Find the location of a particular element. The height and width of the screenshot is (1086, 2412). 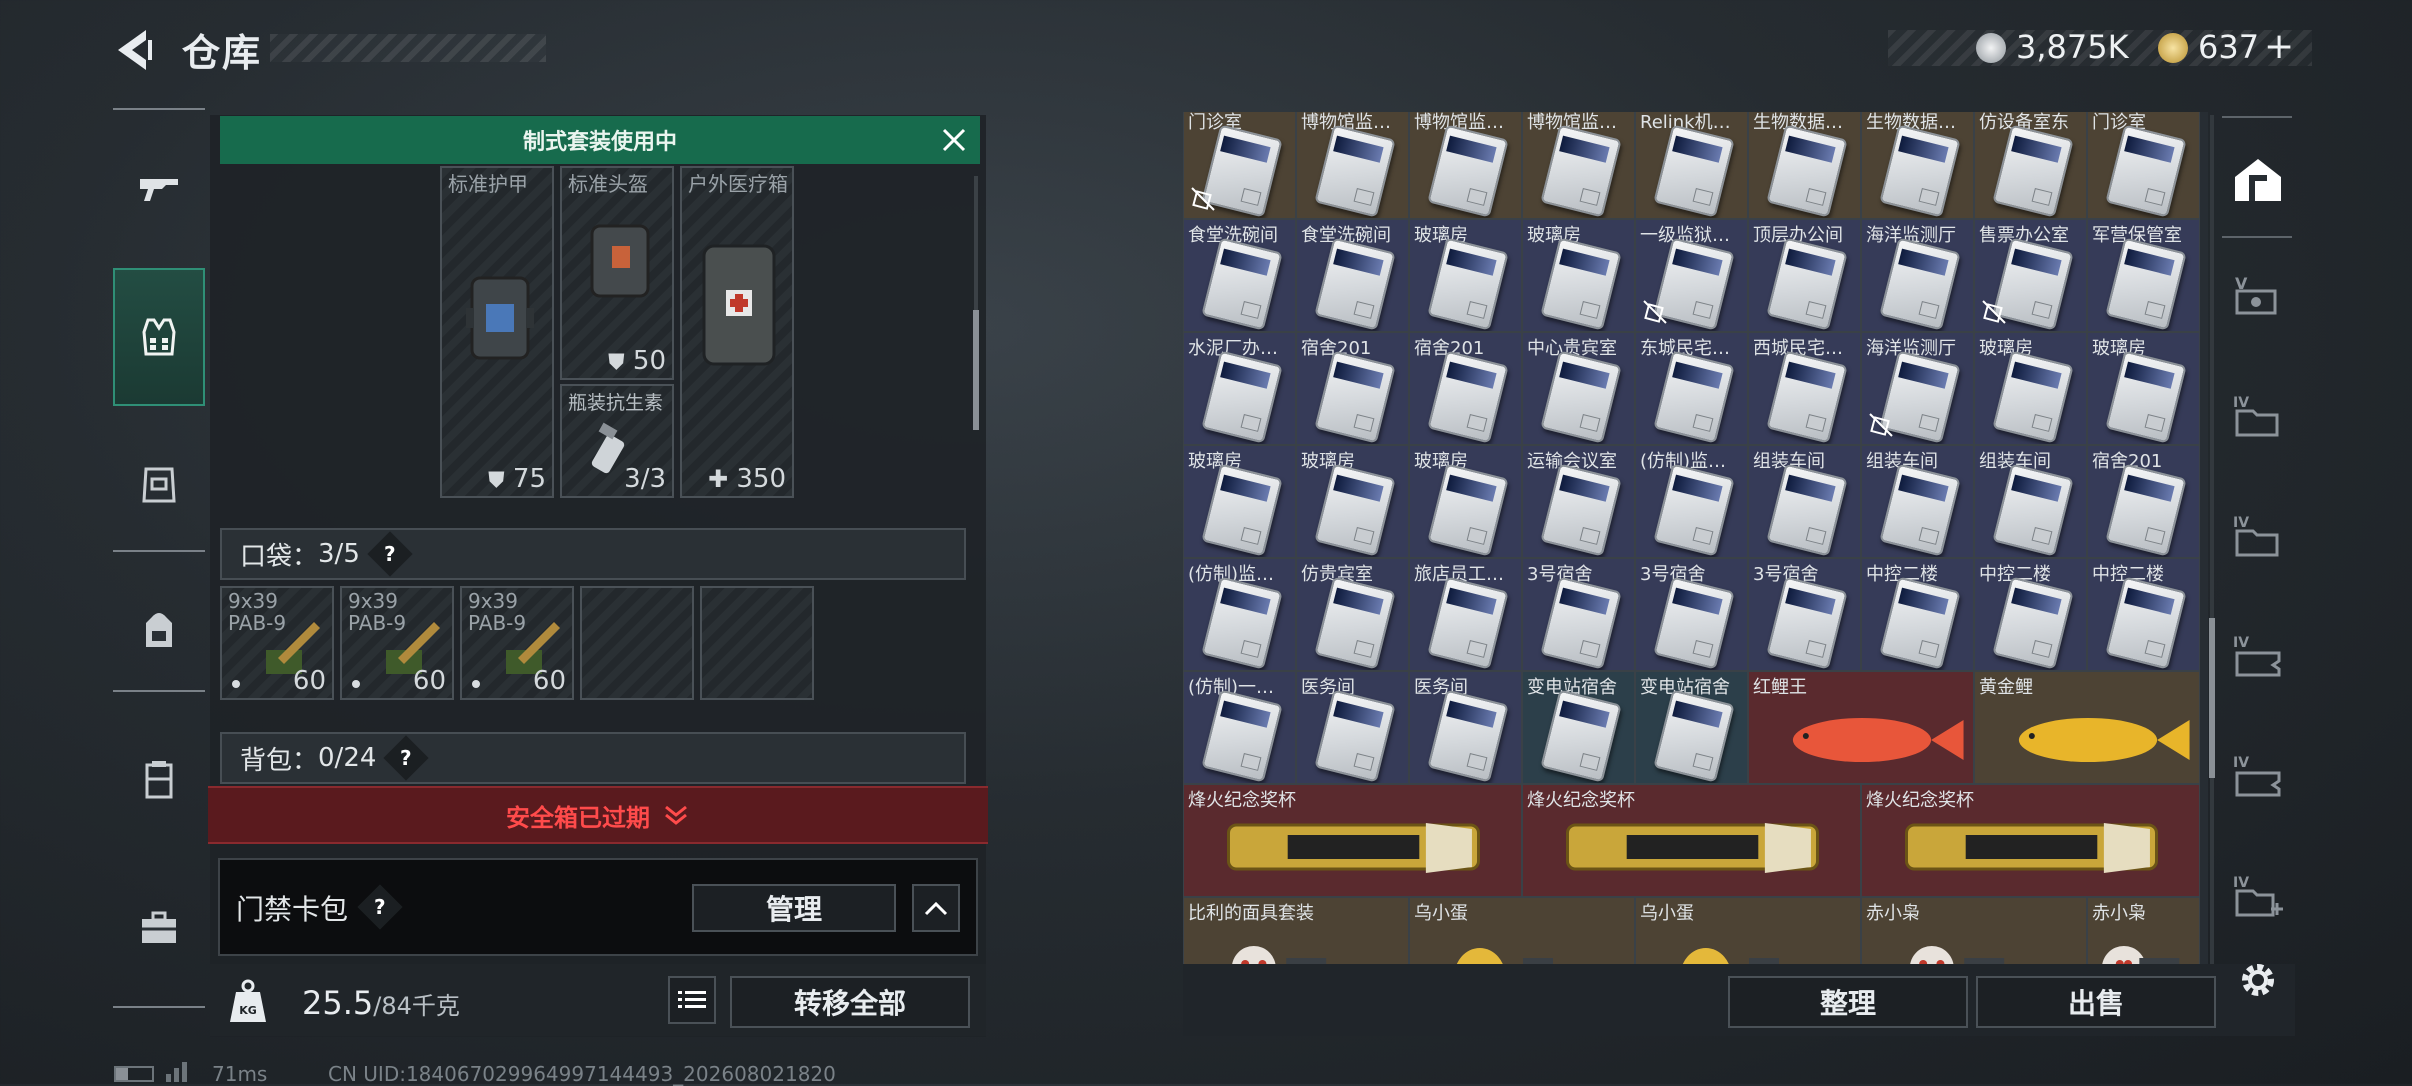

helmet-slot: 标准头盔 ⛊ 50 is located at coordinates (617, 273).